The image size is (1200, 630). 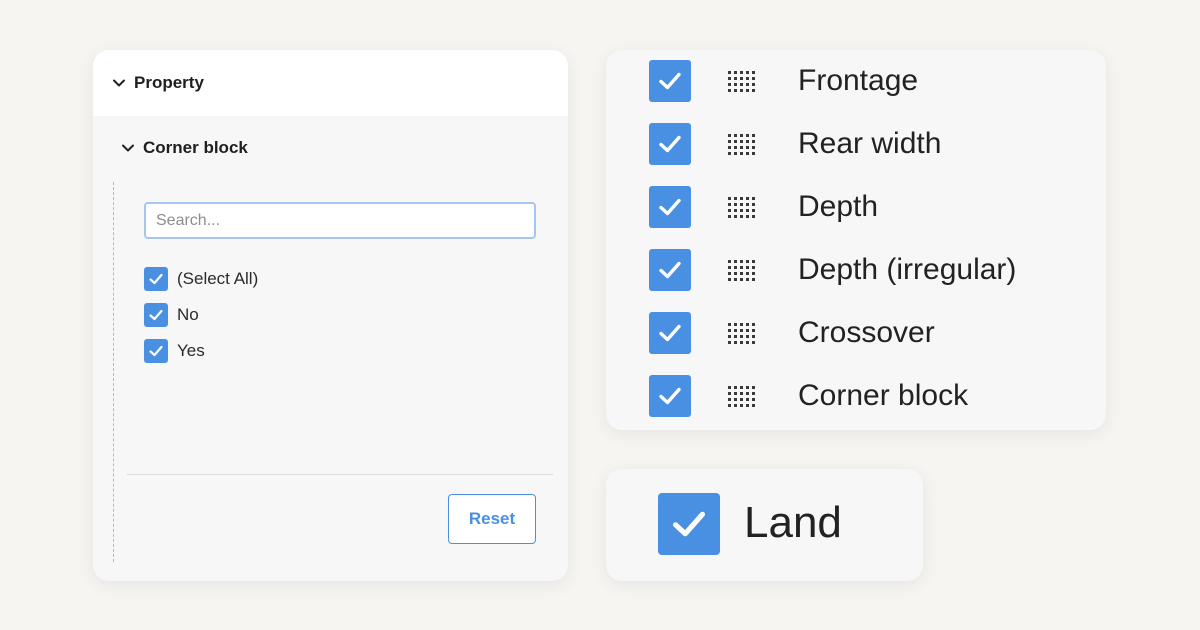 What do you see at coordinates (191, 350) in the screenshot?
I see `option-label: Yes` at bounding box center [191, 350].